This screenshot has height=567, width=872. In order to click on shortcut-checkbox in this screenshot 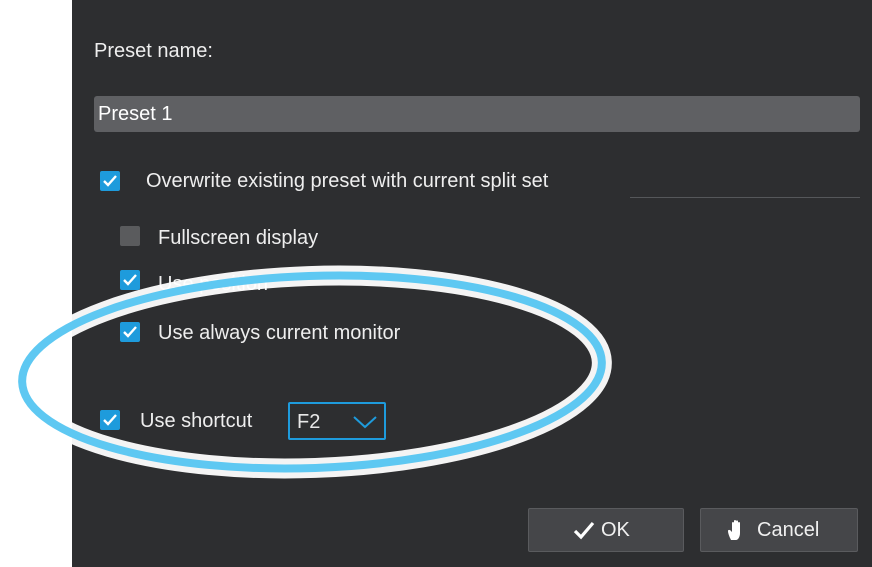, I will do `click(110, 420)`.